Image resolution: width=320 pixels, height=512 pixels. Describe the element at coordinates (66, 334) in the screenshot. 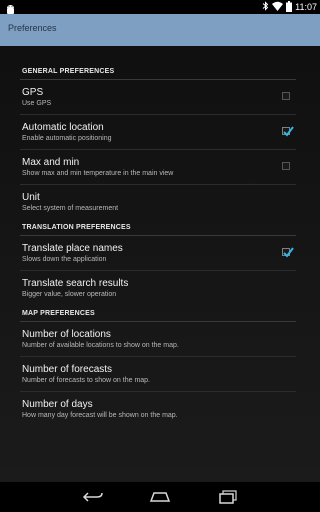

I see `pref-title: Number of locations` at that location.